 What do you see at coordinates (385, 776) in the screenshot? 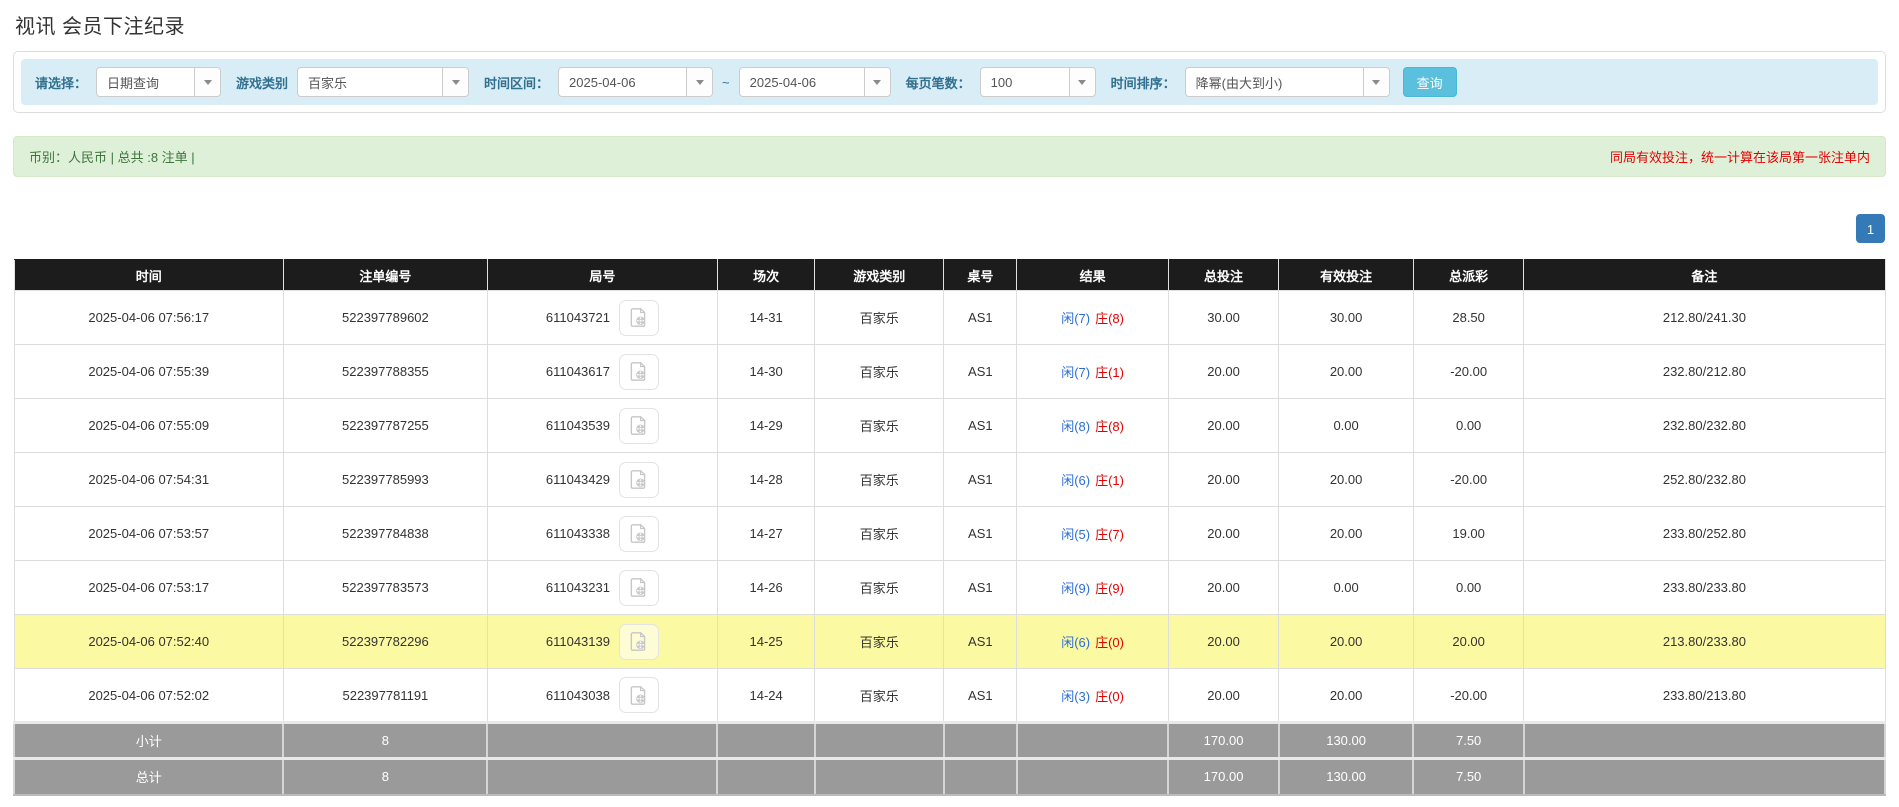
I see `total-count: 8` at bounding box center [385, 776].